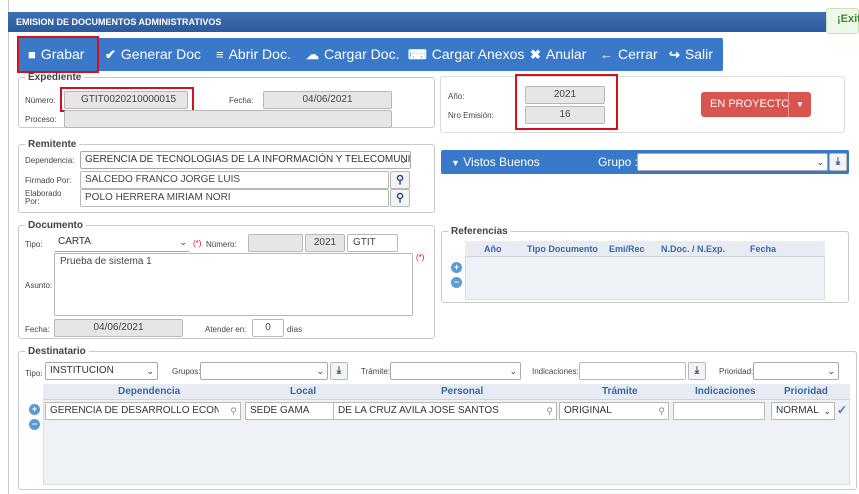  What do you see at coordinates (41, 119) in the screenshot?
I see `proceso-label: Proceso:` at bounding box center [41, 119].